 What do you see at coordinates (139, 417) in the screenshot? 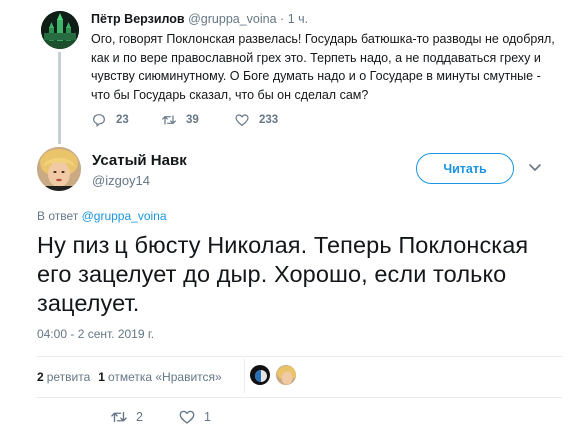
I see `retweet-count: 2` at bounding box center [139, 417].